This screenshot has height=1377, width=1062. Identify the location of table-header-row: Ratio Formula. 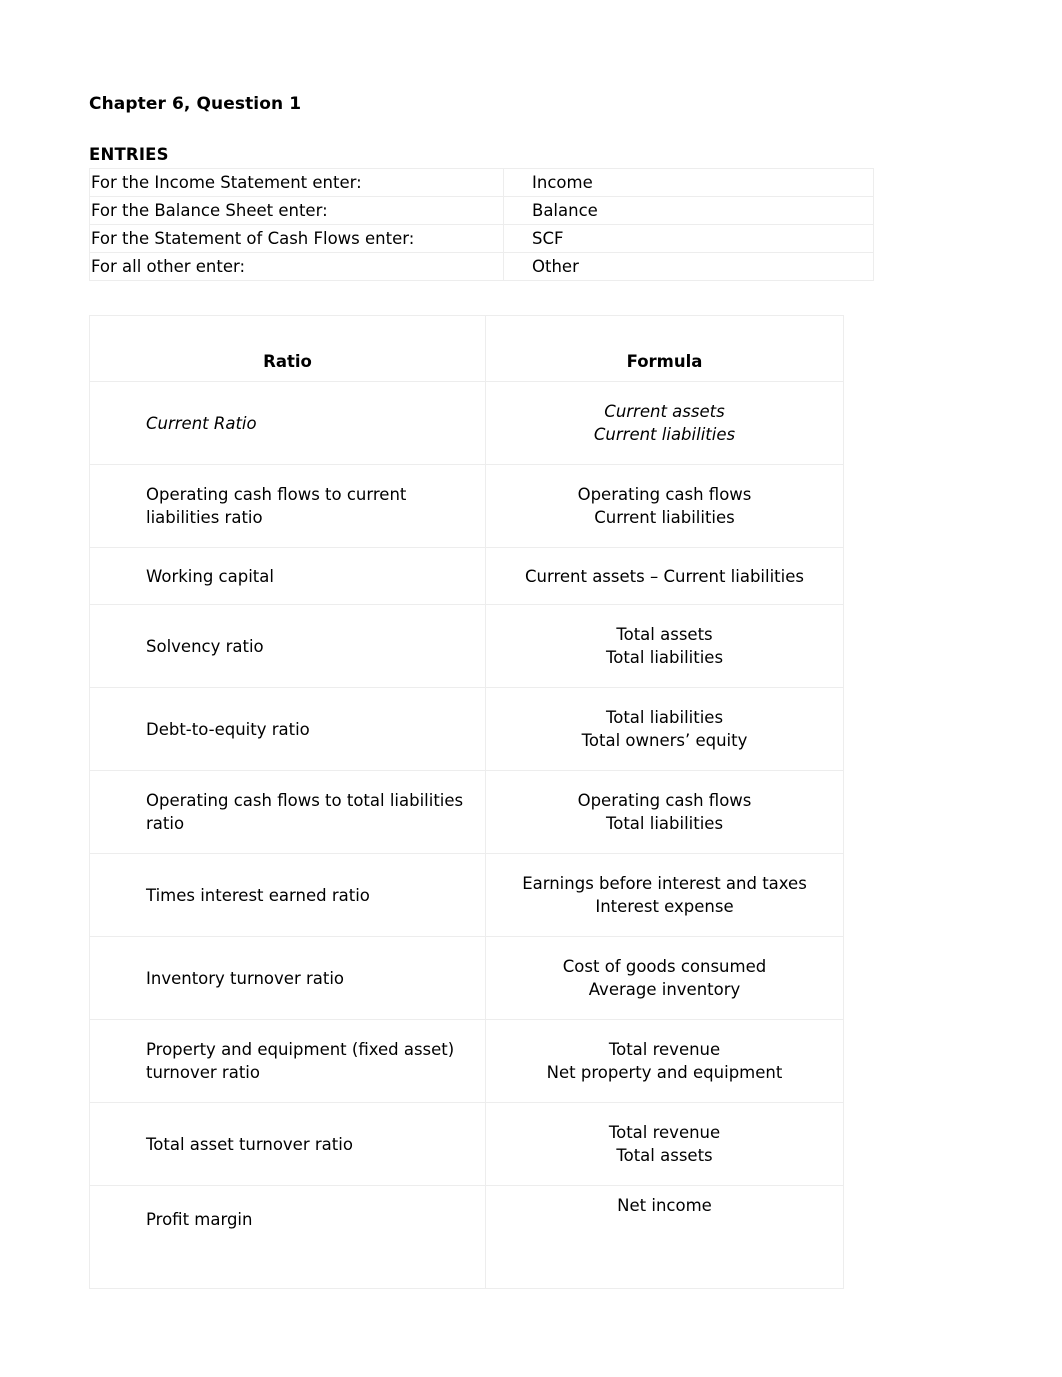
(466, 348).